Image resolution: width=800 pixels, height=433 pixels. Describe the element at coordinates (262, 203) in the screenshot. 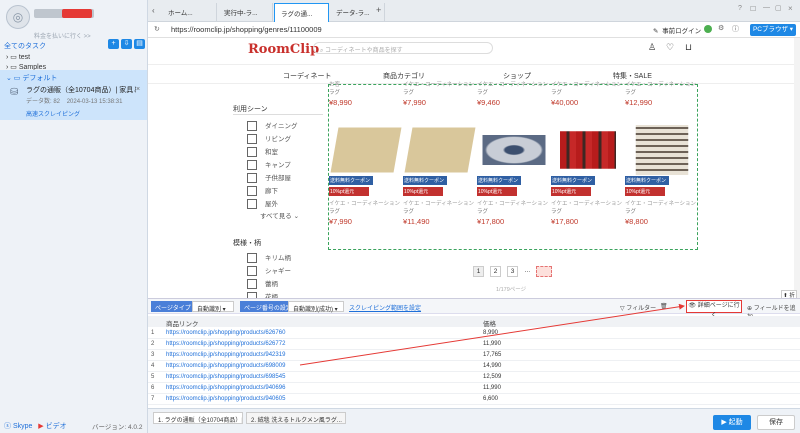

I see `usage-checkbox: 屋外` at that location.